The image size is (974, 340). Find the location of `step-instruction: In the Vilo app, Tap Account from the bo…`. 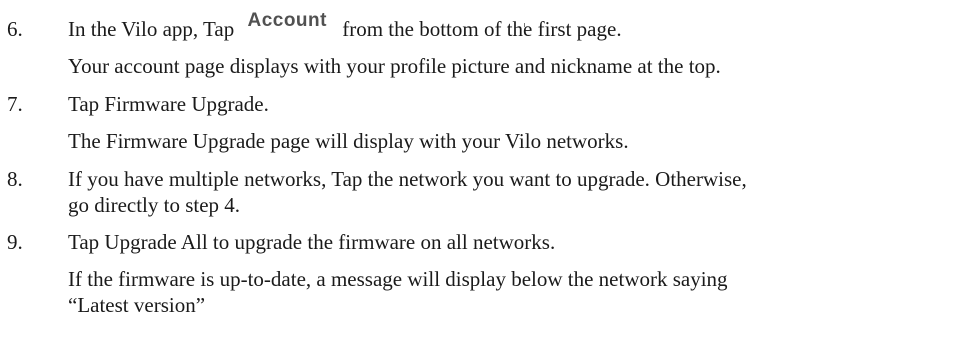

step-instruction: In the Vilo app, Tap Account from the bo… is located at coordinates (345, 26).